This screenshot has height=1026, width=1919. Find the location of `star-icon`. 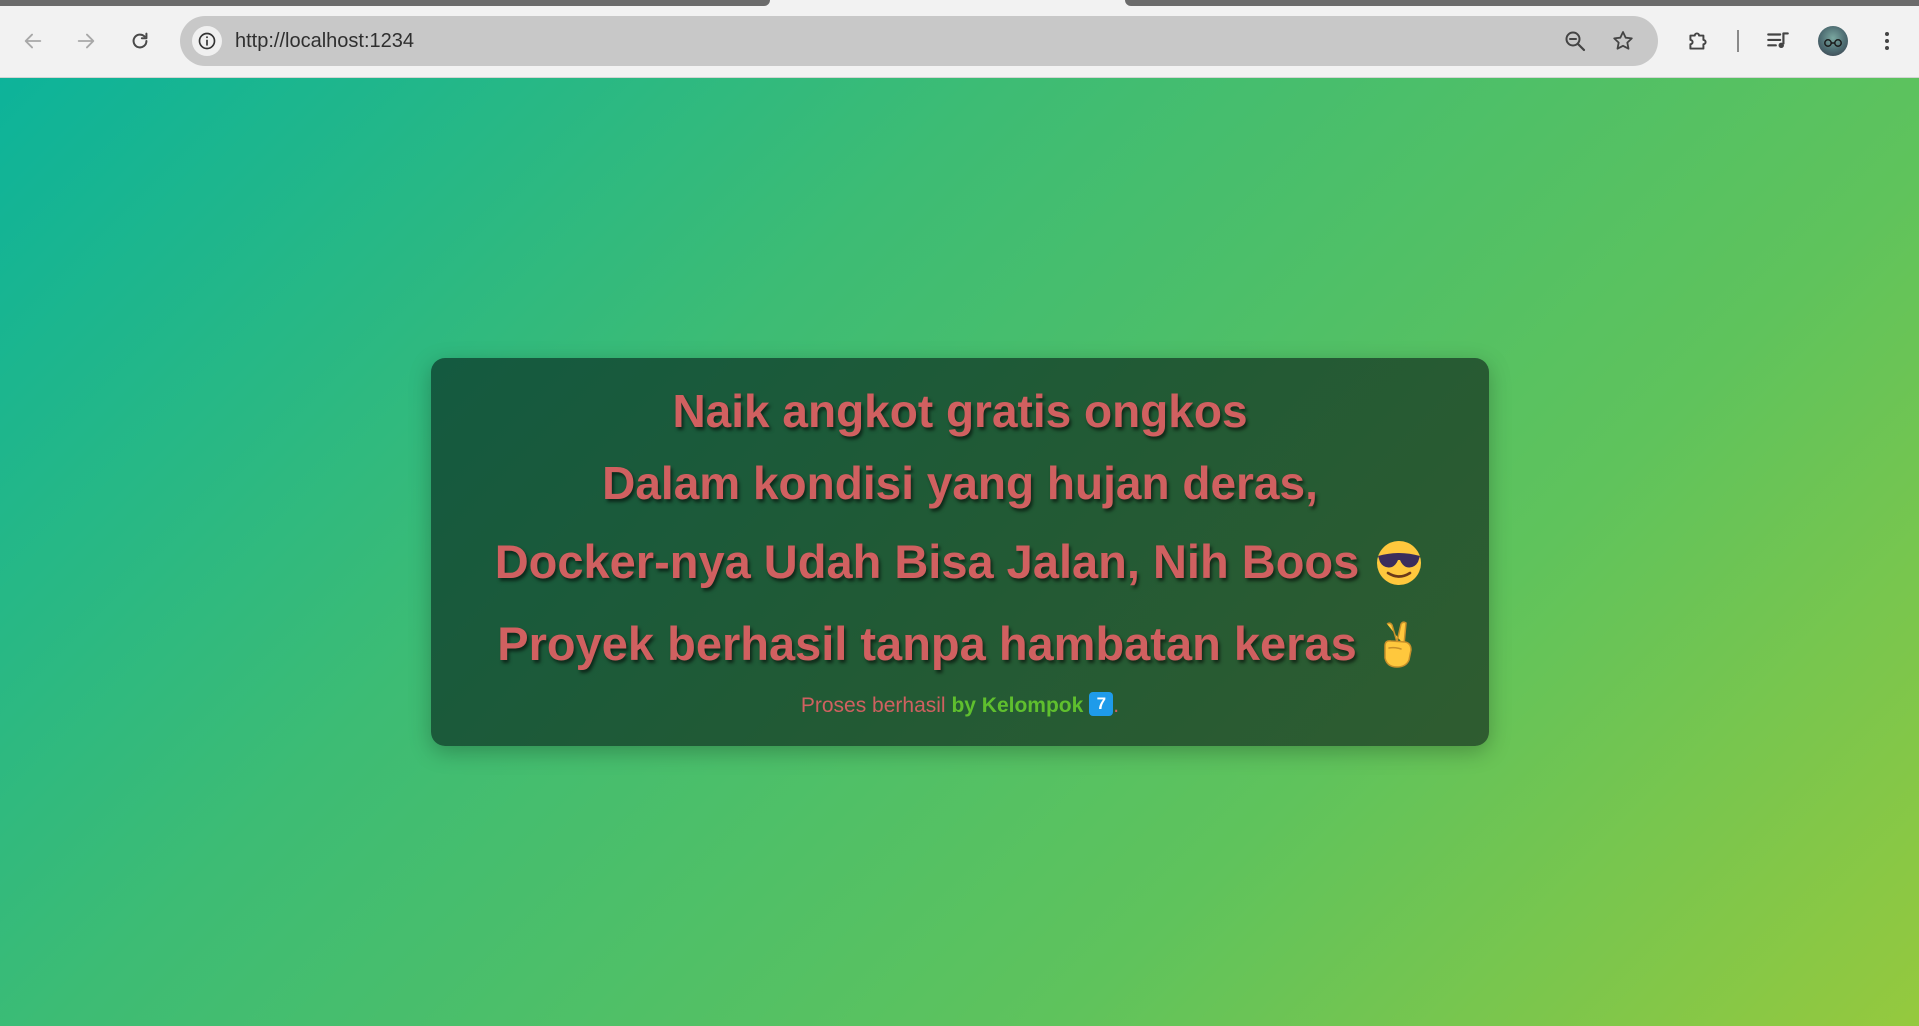

star-icon is located at coordinates (1623, 40).